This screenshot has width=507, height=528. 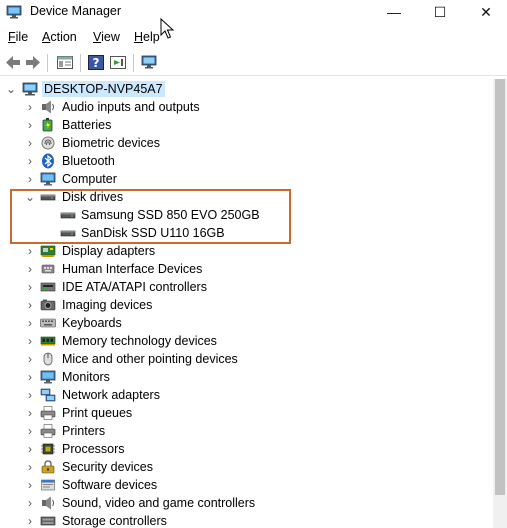 I want to click on category-label: Imaging devices, so click(x=107, y=305).